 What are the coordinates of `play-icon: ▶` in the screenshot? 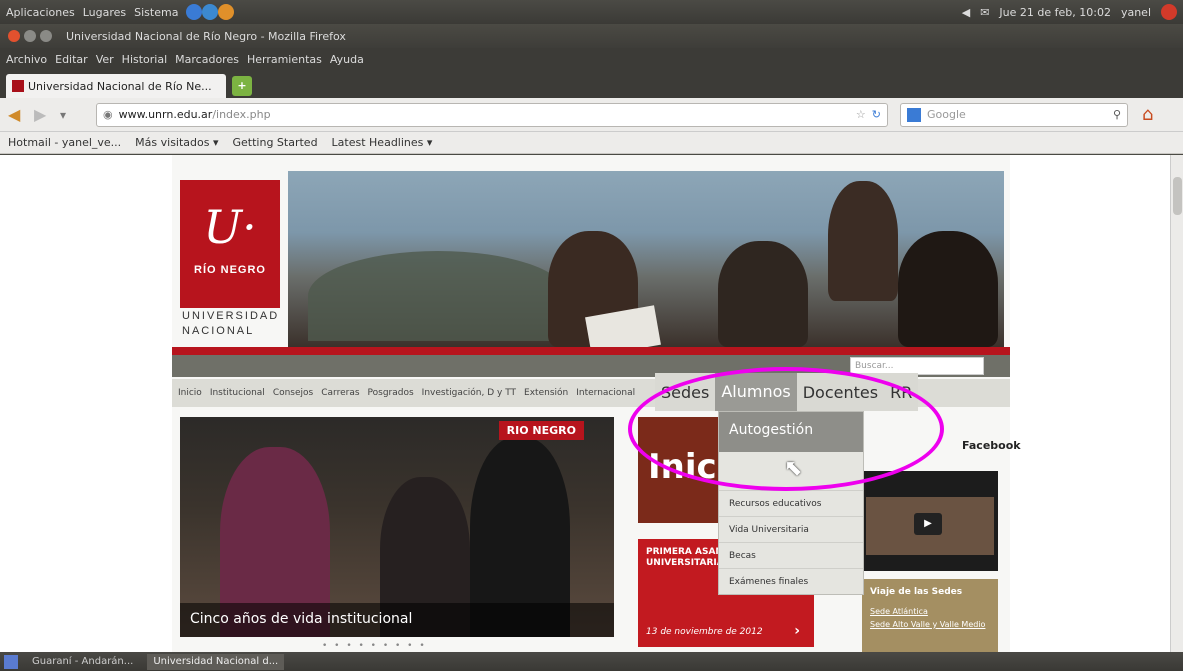 It's located at (928, 524).